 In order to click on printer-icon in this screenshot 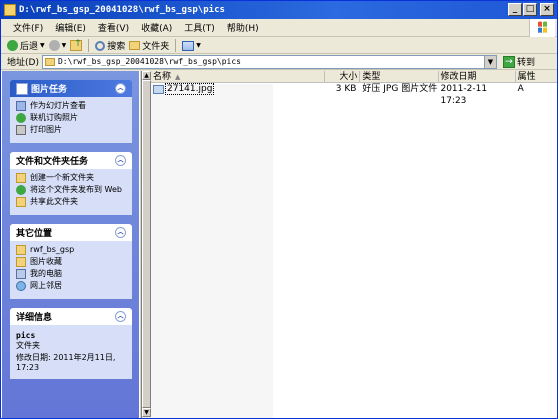, I will do `click(21, 130)`.